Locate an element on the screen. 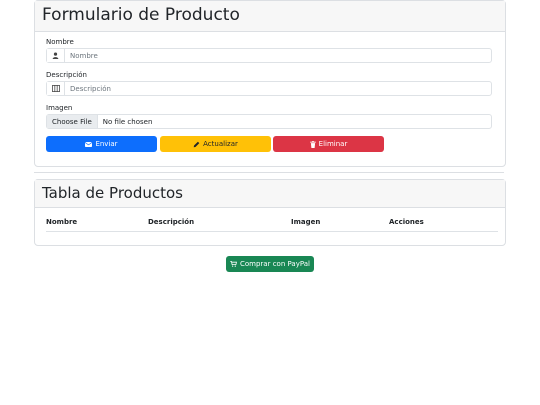 The width and height of the screenshot is (540, 405). table-card-header: Tabla de Productos is located at coordinates (270, 194).